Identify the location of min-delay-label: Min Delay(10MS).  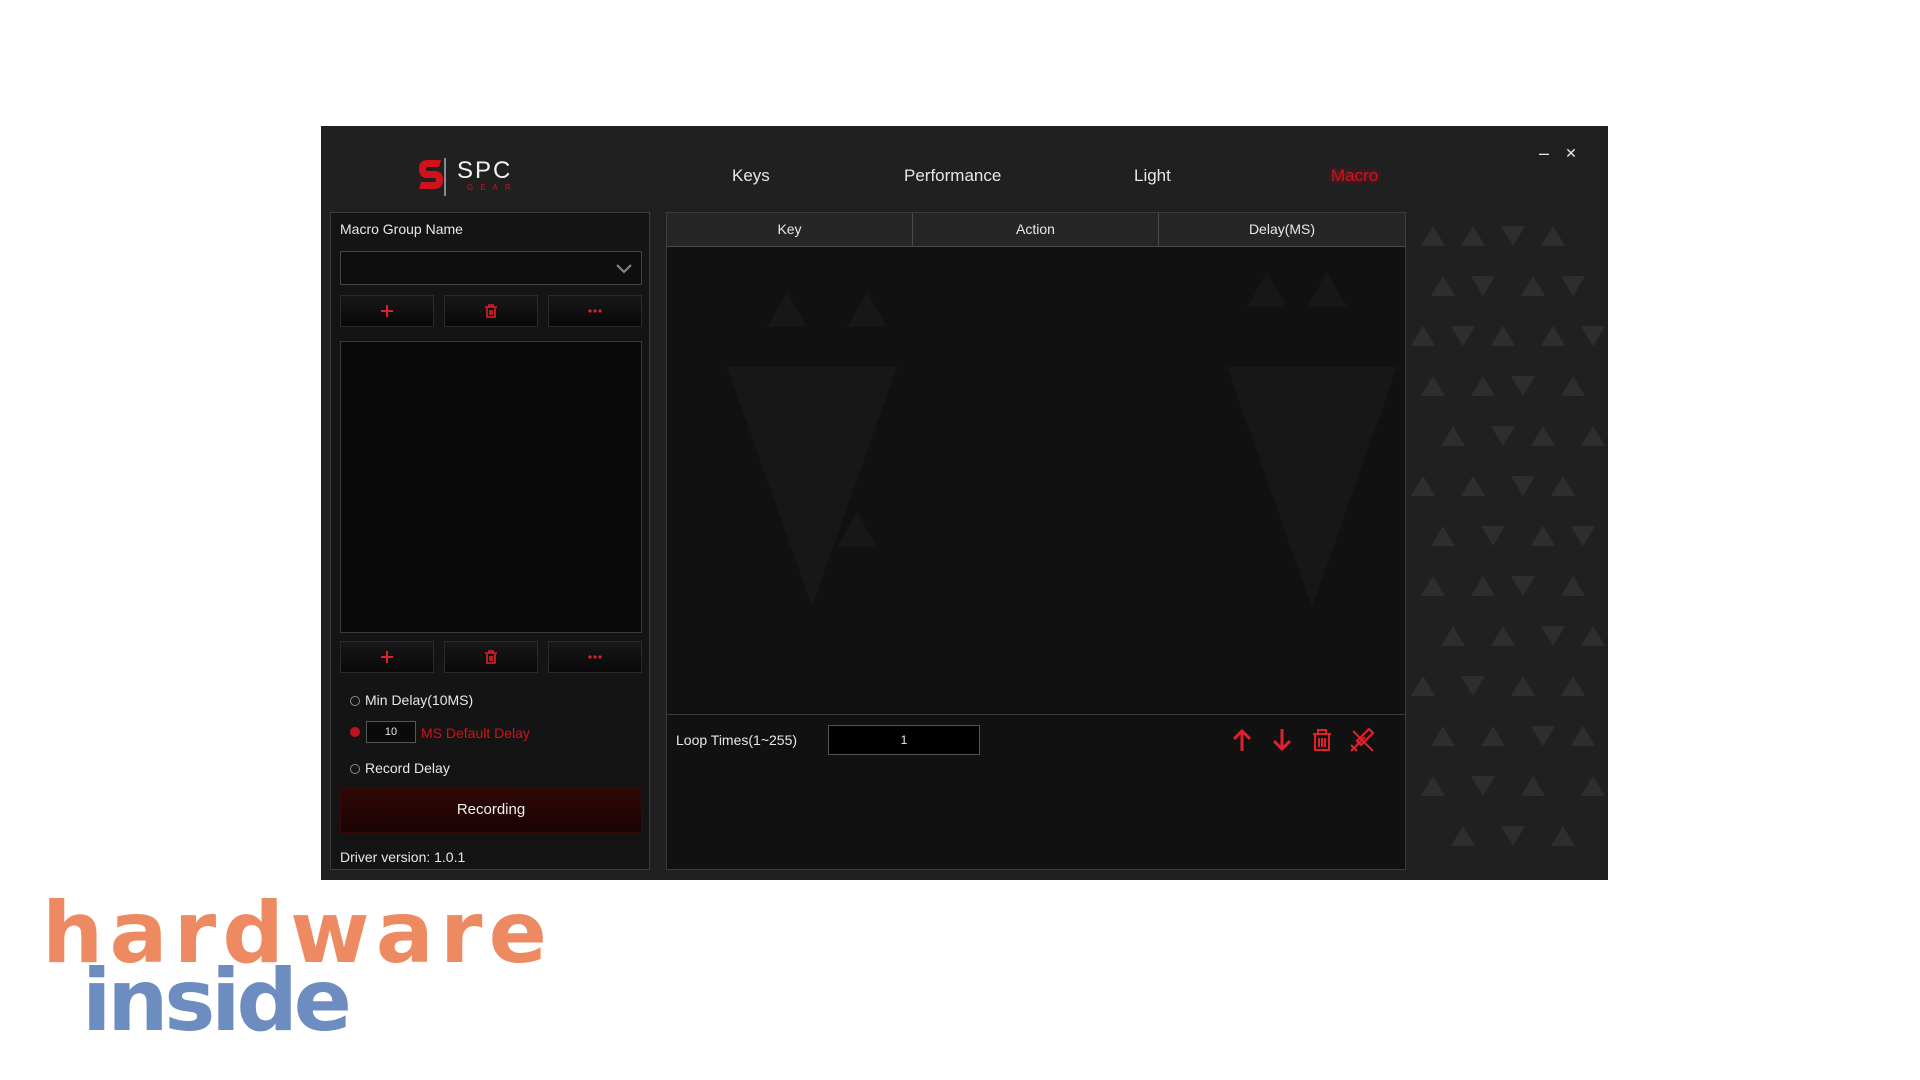
(419, 700).